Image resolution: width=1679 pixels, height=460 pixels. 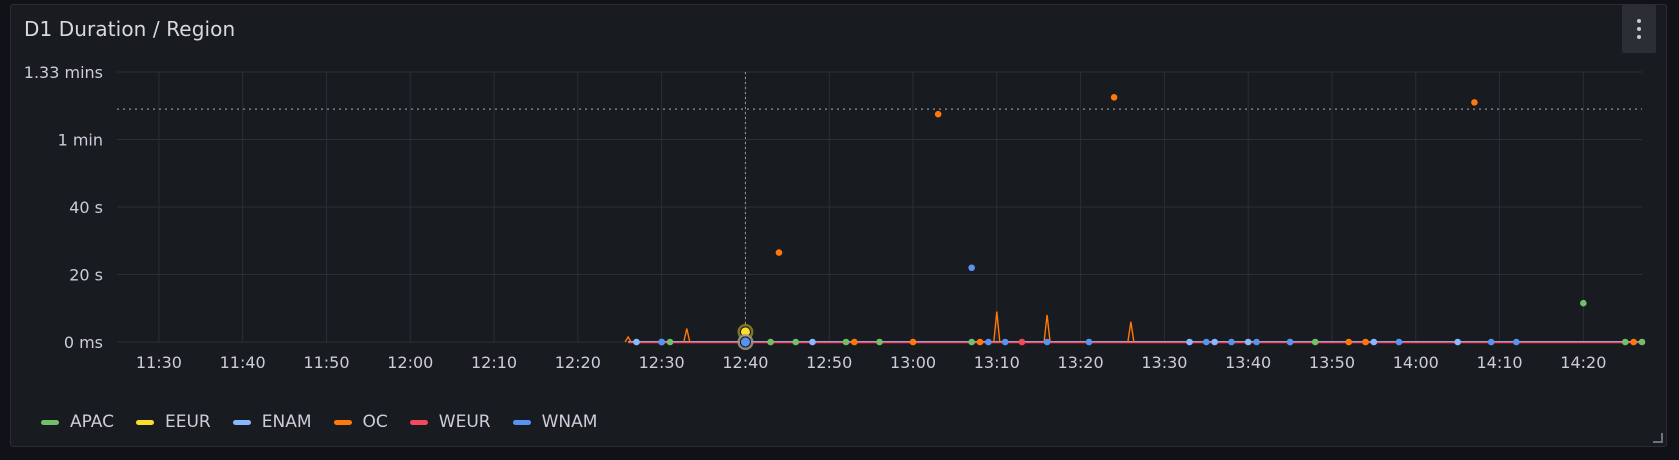 I want to click on legend-item-apac: APAC, so click(x=77, y=422).